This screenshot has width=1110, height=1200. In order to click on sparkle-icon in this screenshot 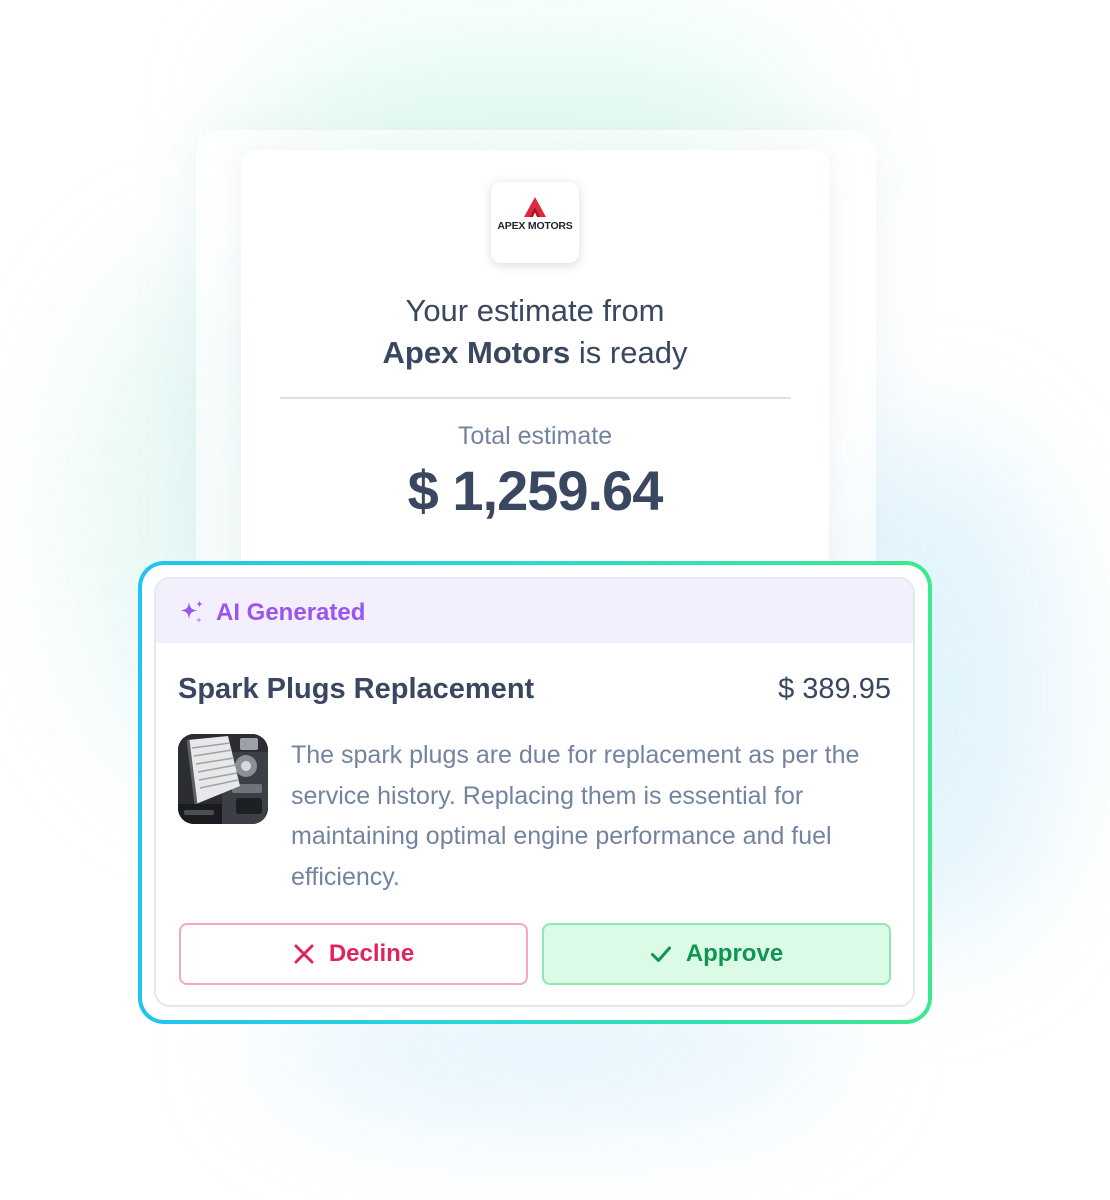, I will do `click(191, 611)`.